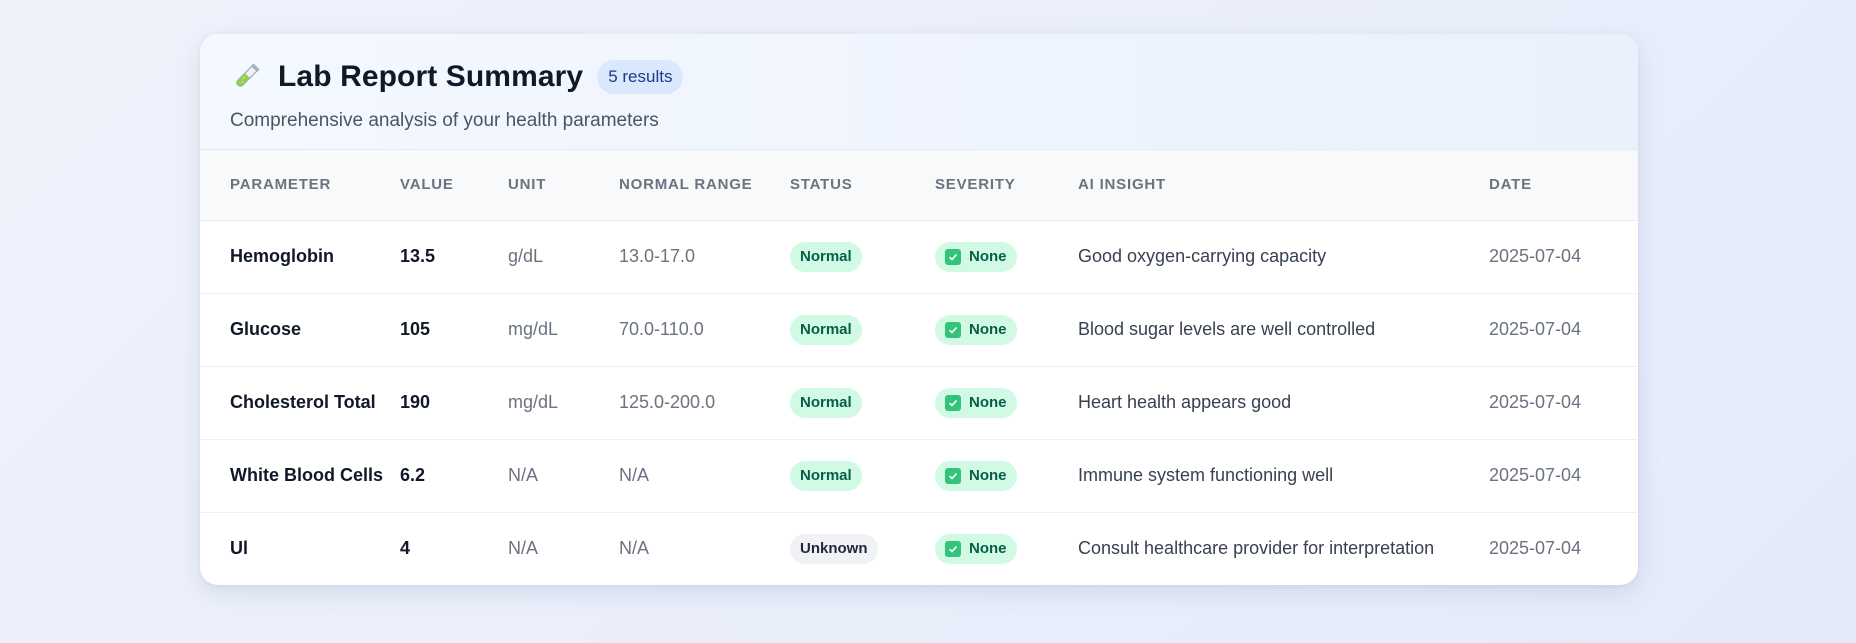 Image resolution: width=1856 pixels, height=643 pixels. Describe the element at coordinates (640, 77) in the screenshot. I see `results-count-badge: 5 results` at that location.